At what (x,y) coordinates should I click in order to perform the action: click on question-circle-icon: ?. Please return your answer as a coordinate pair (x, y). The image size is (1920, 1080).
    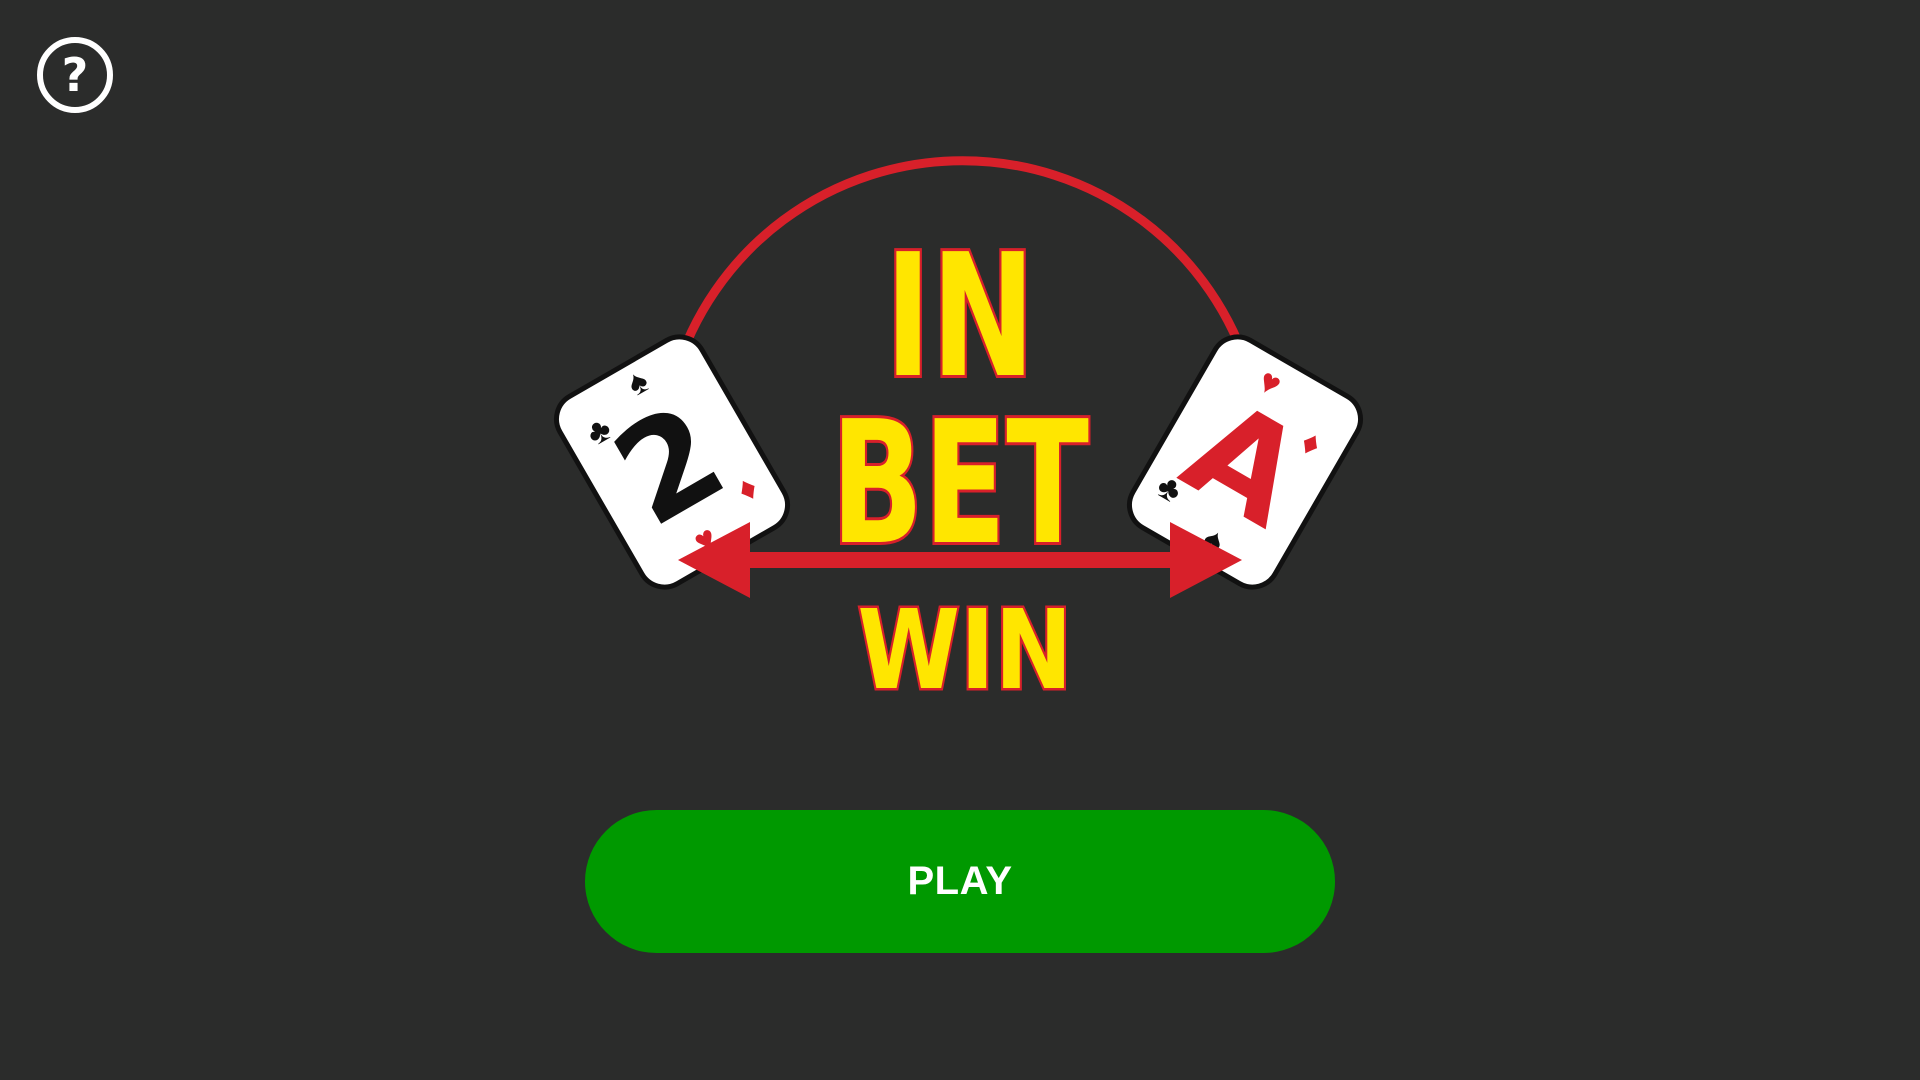
    Looking at the image, I should click on (75, 75).